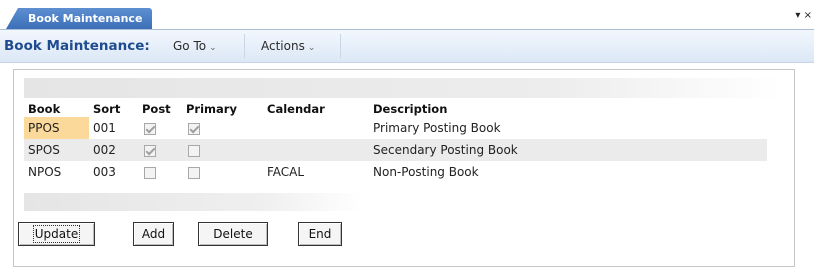 This screenshot has height=273, width=814. What do you see at coordinates (283, 46) in the screenshot?
I see `actions-menu-label: Actions` at bounding box center [283, 46].